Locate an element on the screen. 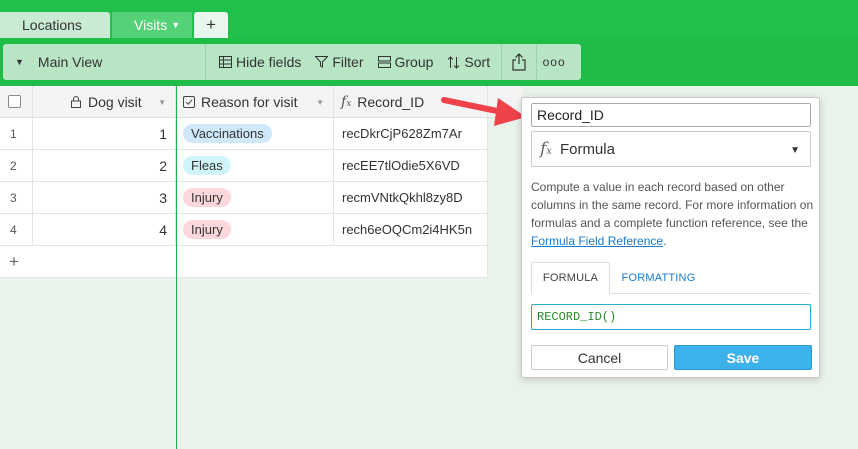 This screenshot has height=449, width=858. row-number: 1 is located at coordinates (16, 134).